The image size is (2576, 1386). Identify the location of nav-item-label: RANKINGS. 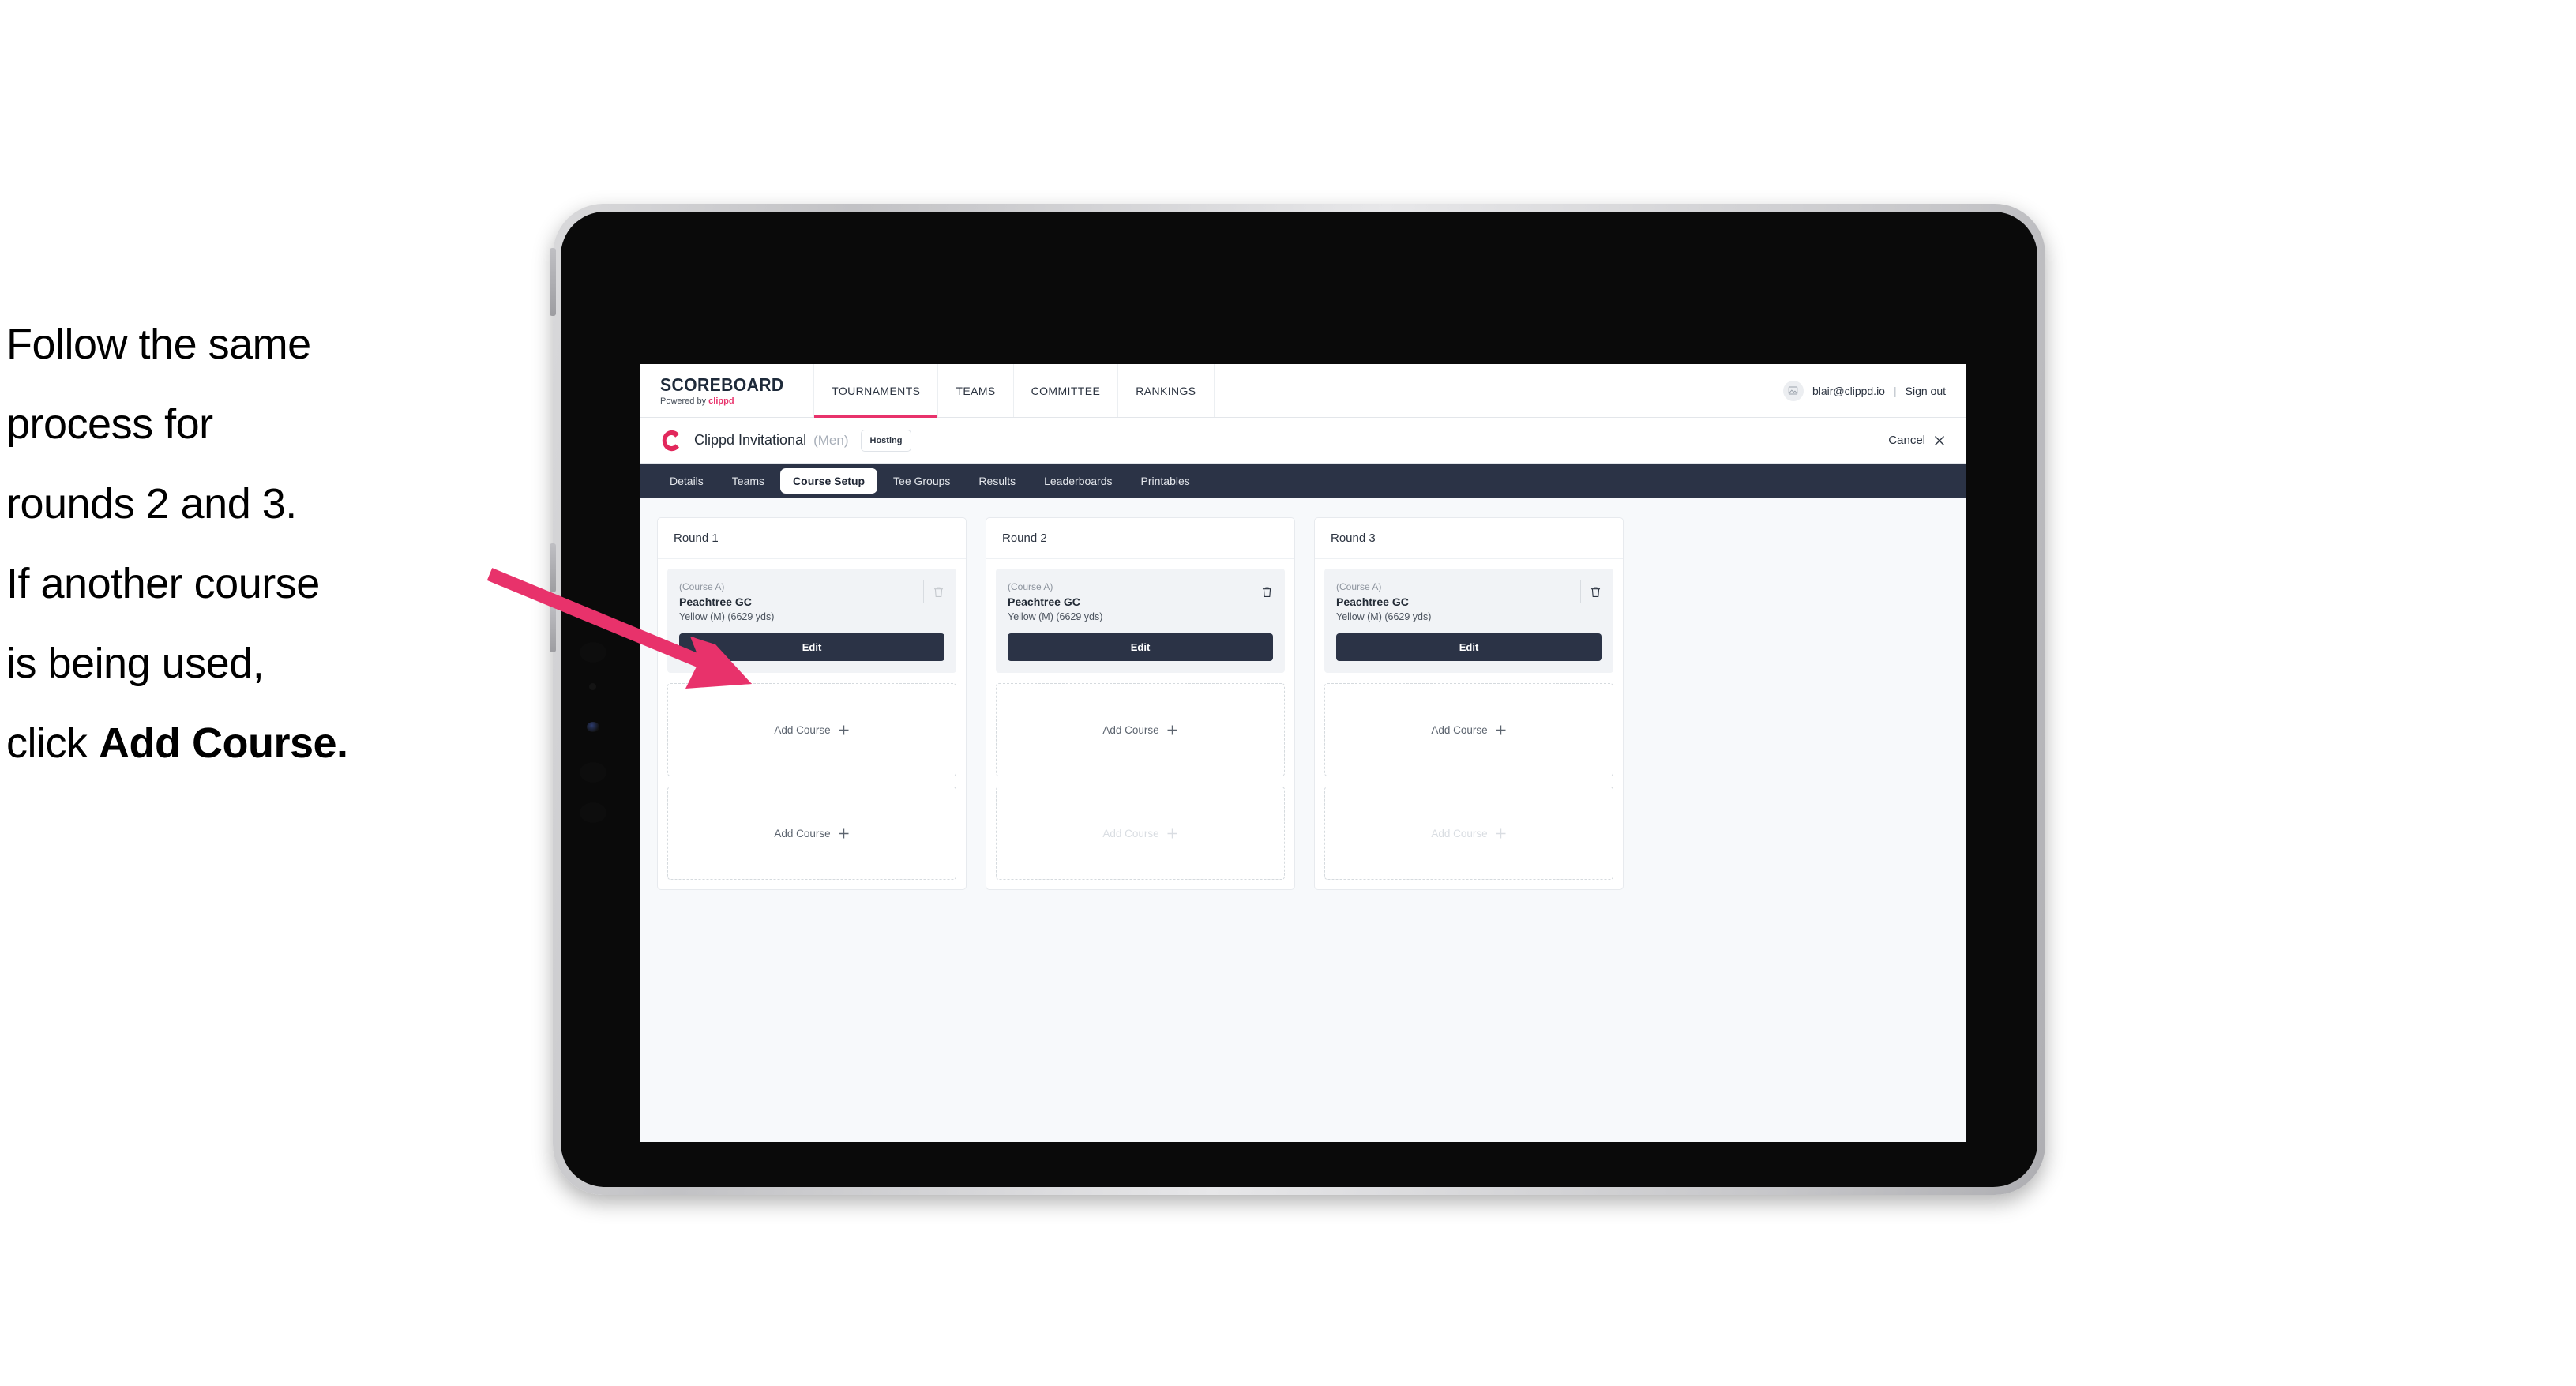
(1166, 390).